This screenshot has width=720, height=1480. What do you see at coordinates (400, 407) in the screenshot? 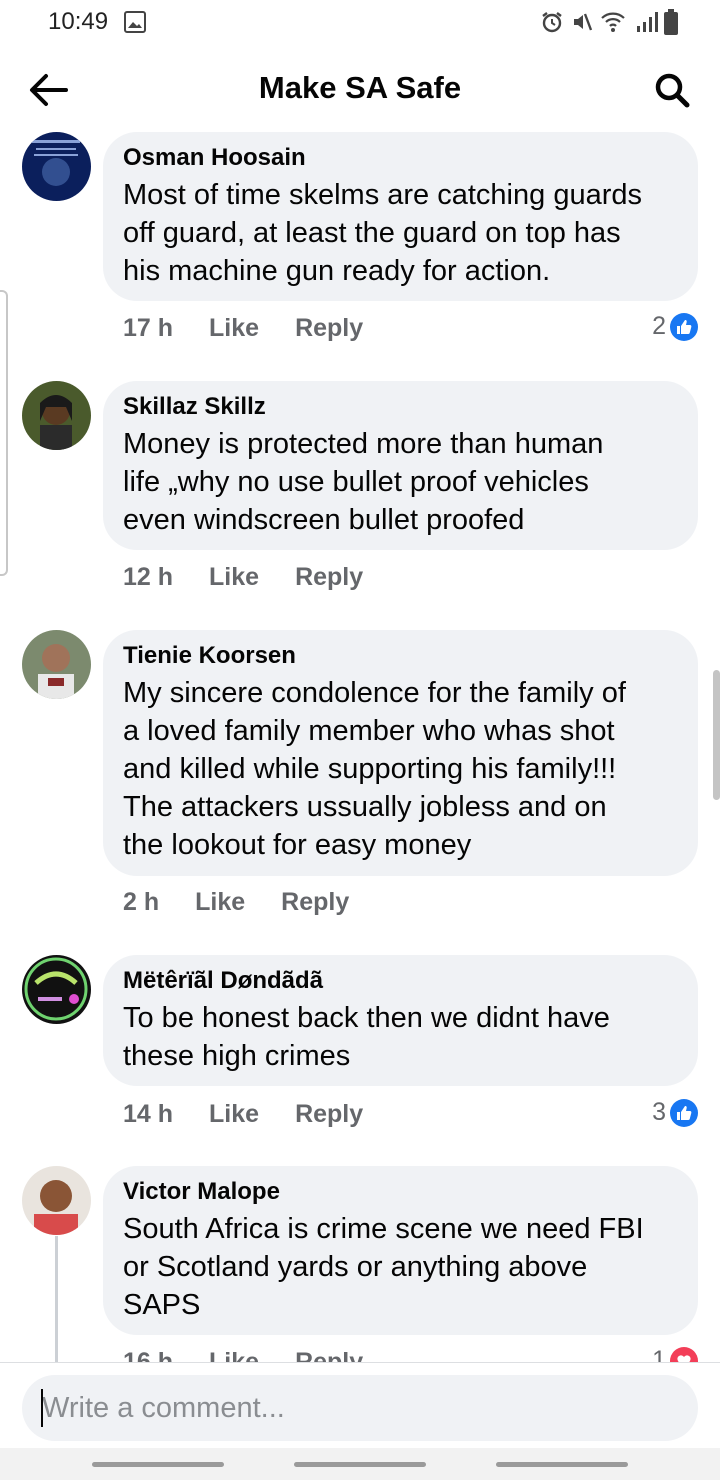
I see `comment-author: Skillaz Skillz` at bounding box center [400, 407].